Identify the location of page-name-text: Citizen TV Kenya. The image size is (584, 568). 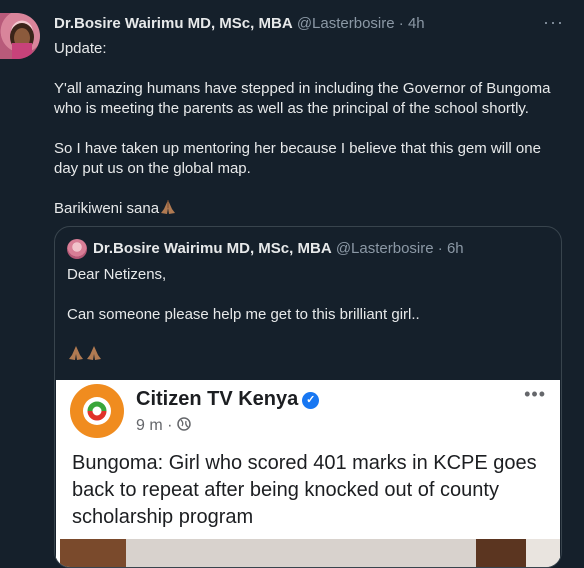
(217, 399).